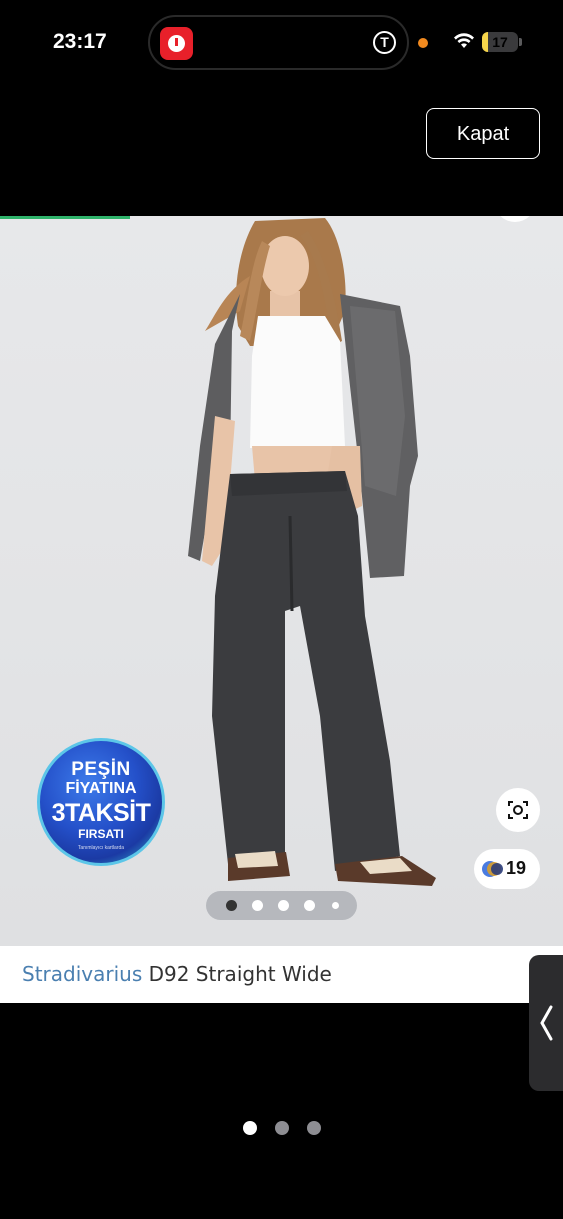  I want to click on badge-line-3: 3TAKSİT, so click(101, 813).